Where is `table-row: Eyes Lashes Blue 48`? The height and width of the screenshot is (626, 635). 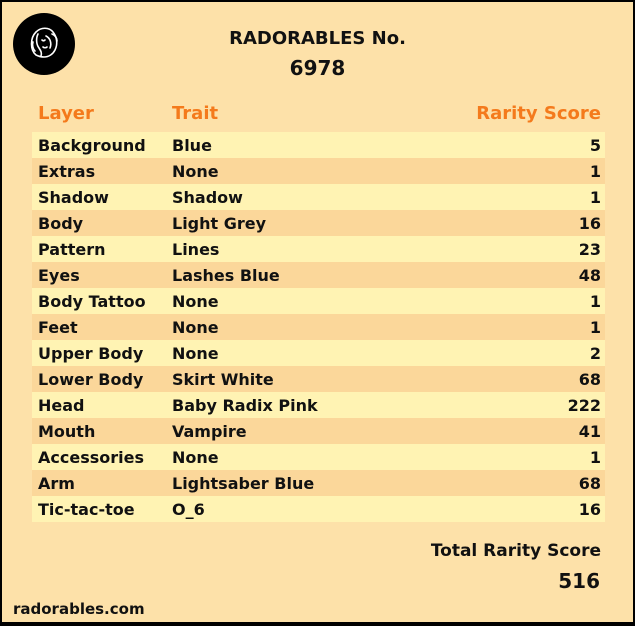 table-row: Eyes Lashes Blue 48 is located at coordinates (318, 275).